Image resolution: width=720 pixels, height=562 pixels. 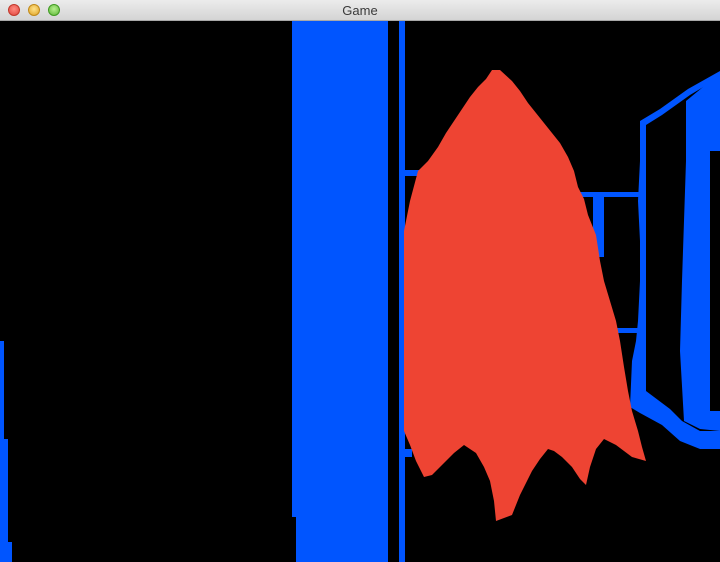 I want to click on near-wall-column, so click(x=340, y=291).